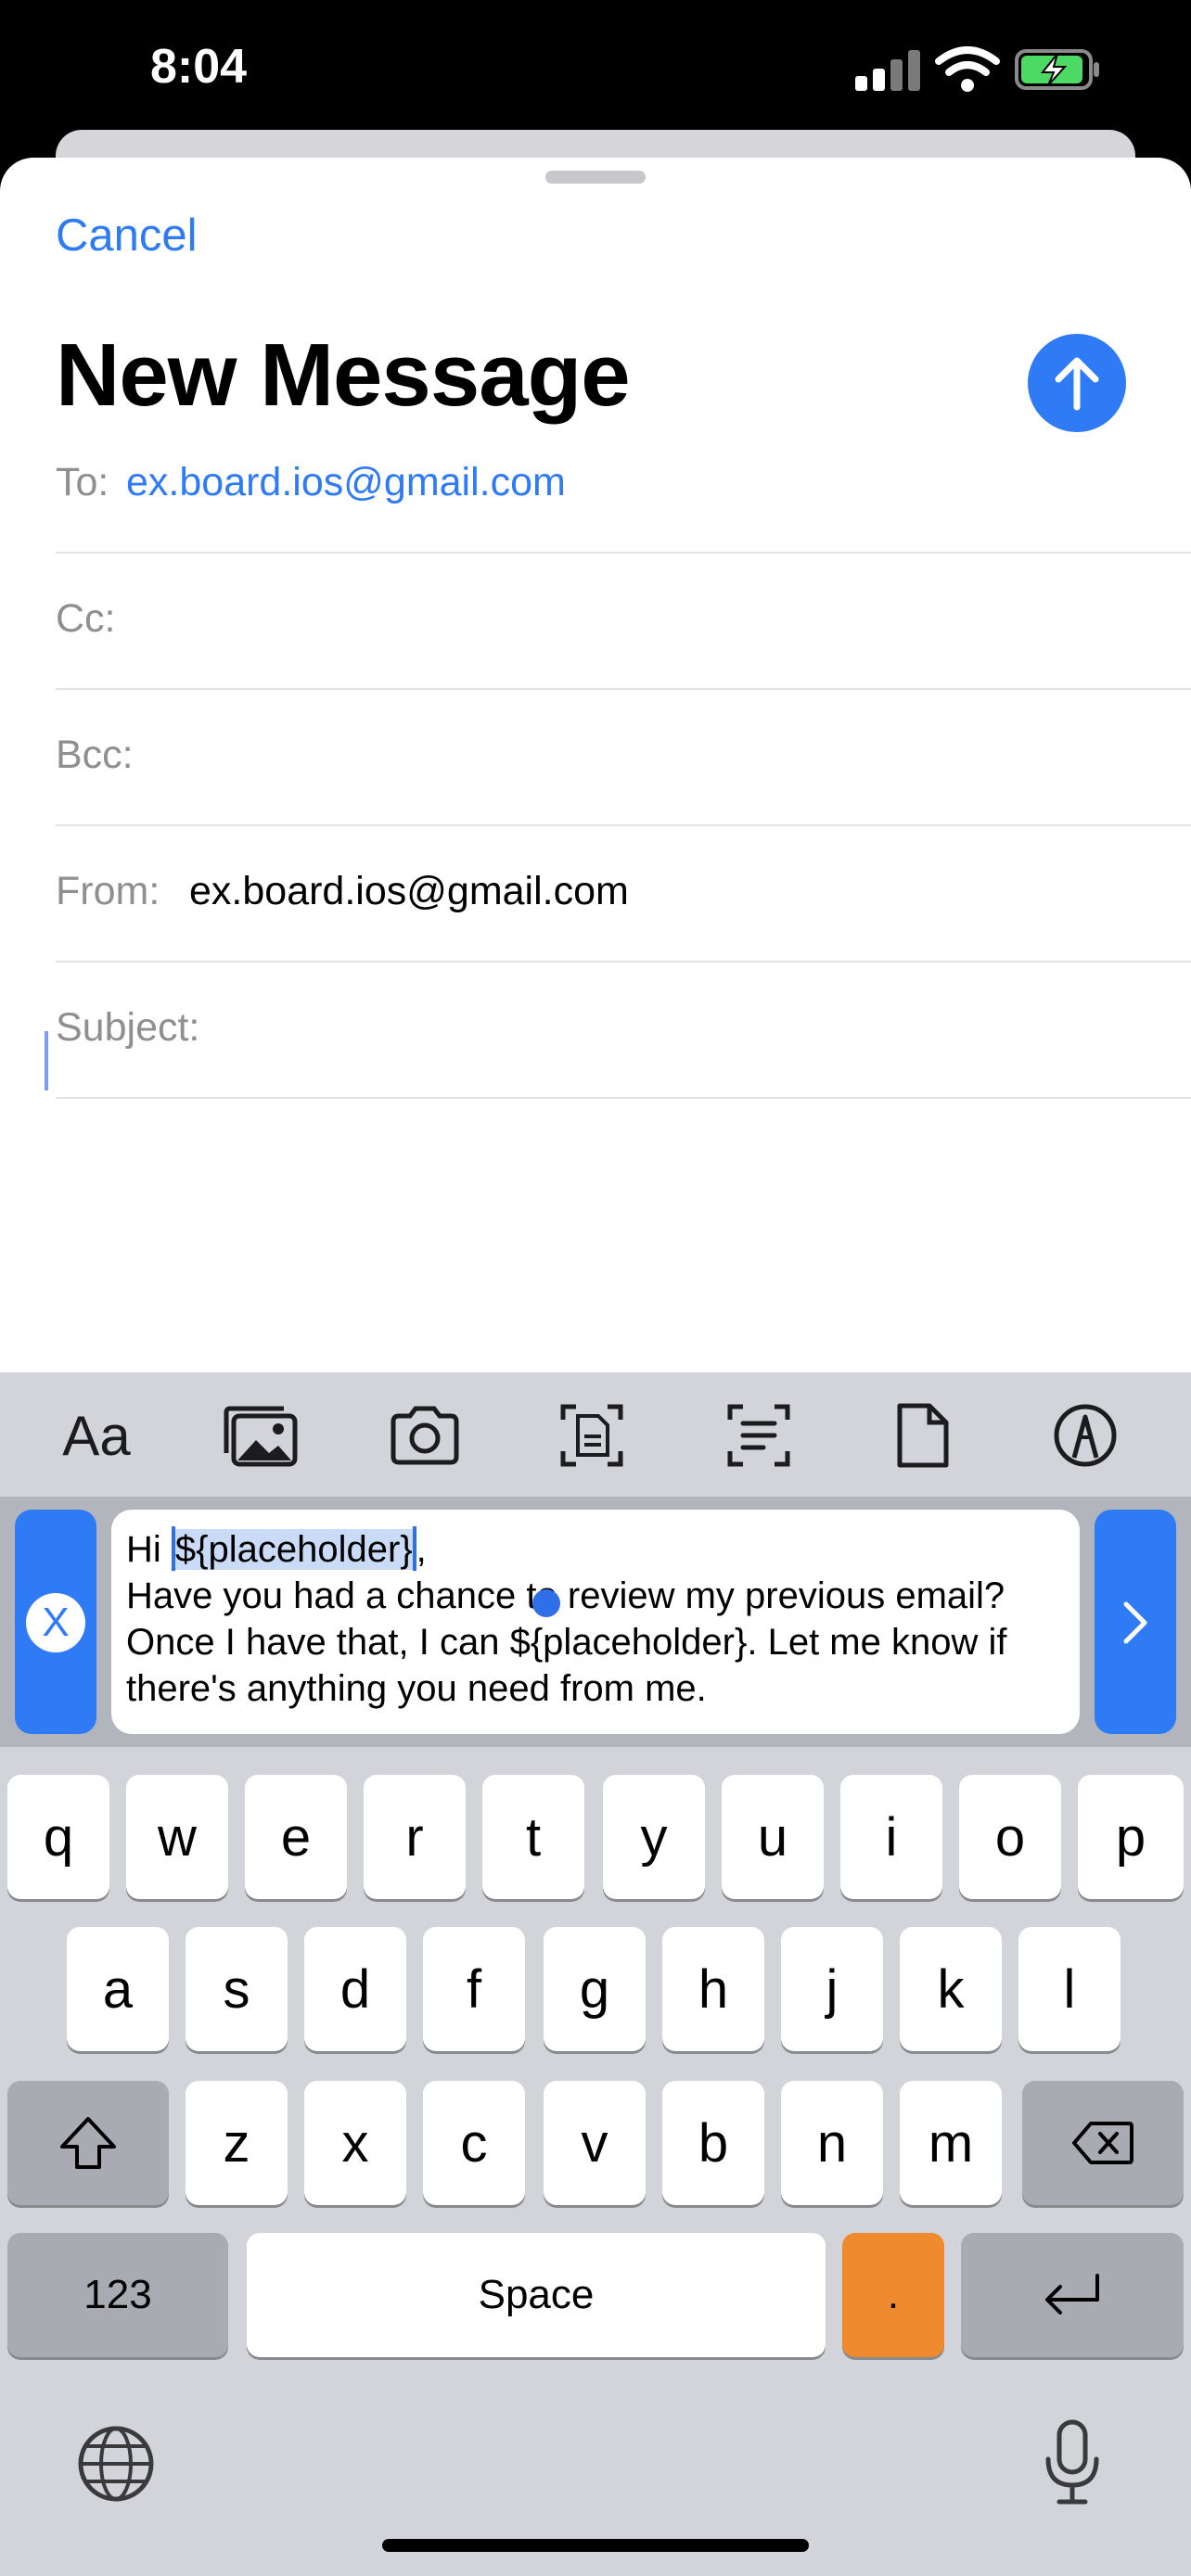 The height and width of the screenshot is (2576, 1191). I want to click on period-key: ., so click(893, 2295).